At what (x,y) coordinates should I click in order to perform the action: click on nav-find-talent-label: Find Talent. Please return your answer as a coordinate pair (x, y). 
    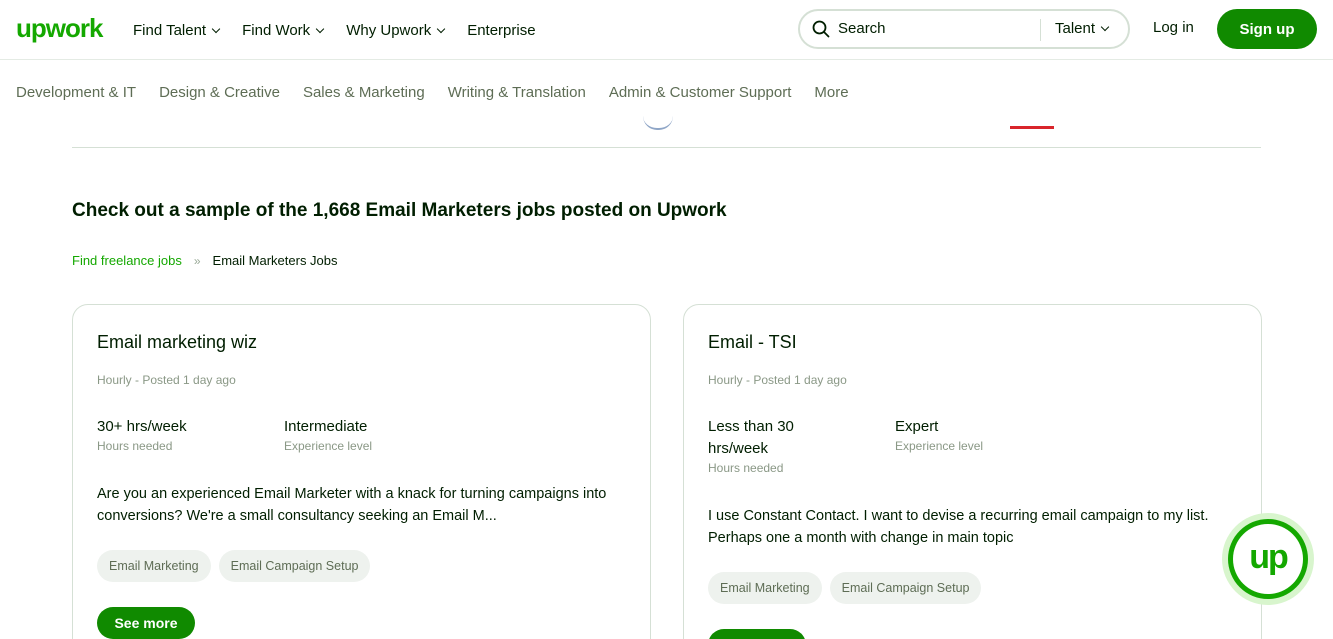
    Looking at the image, I should click on (170, 30).